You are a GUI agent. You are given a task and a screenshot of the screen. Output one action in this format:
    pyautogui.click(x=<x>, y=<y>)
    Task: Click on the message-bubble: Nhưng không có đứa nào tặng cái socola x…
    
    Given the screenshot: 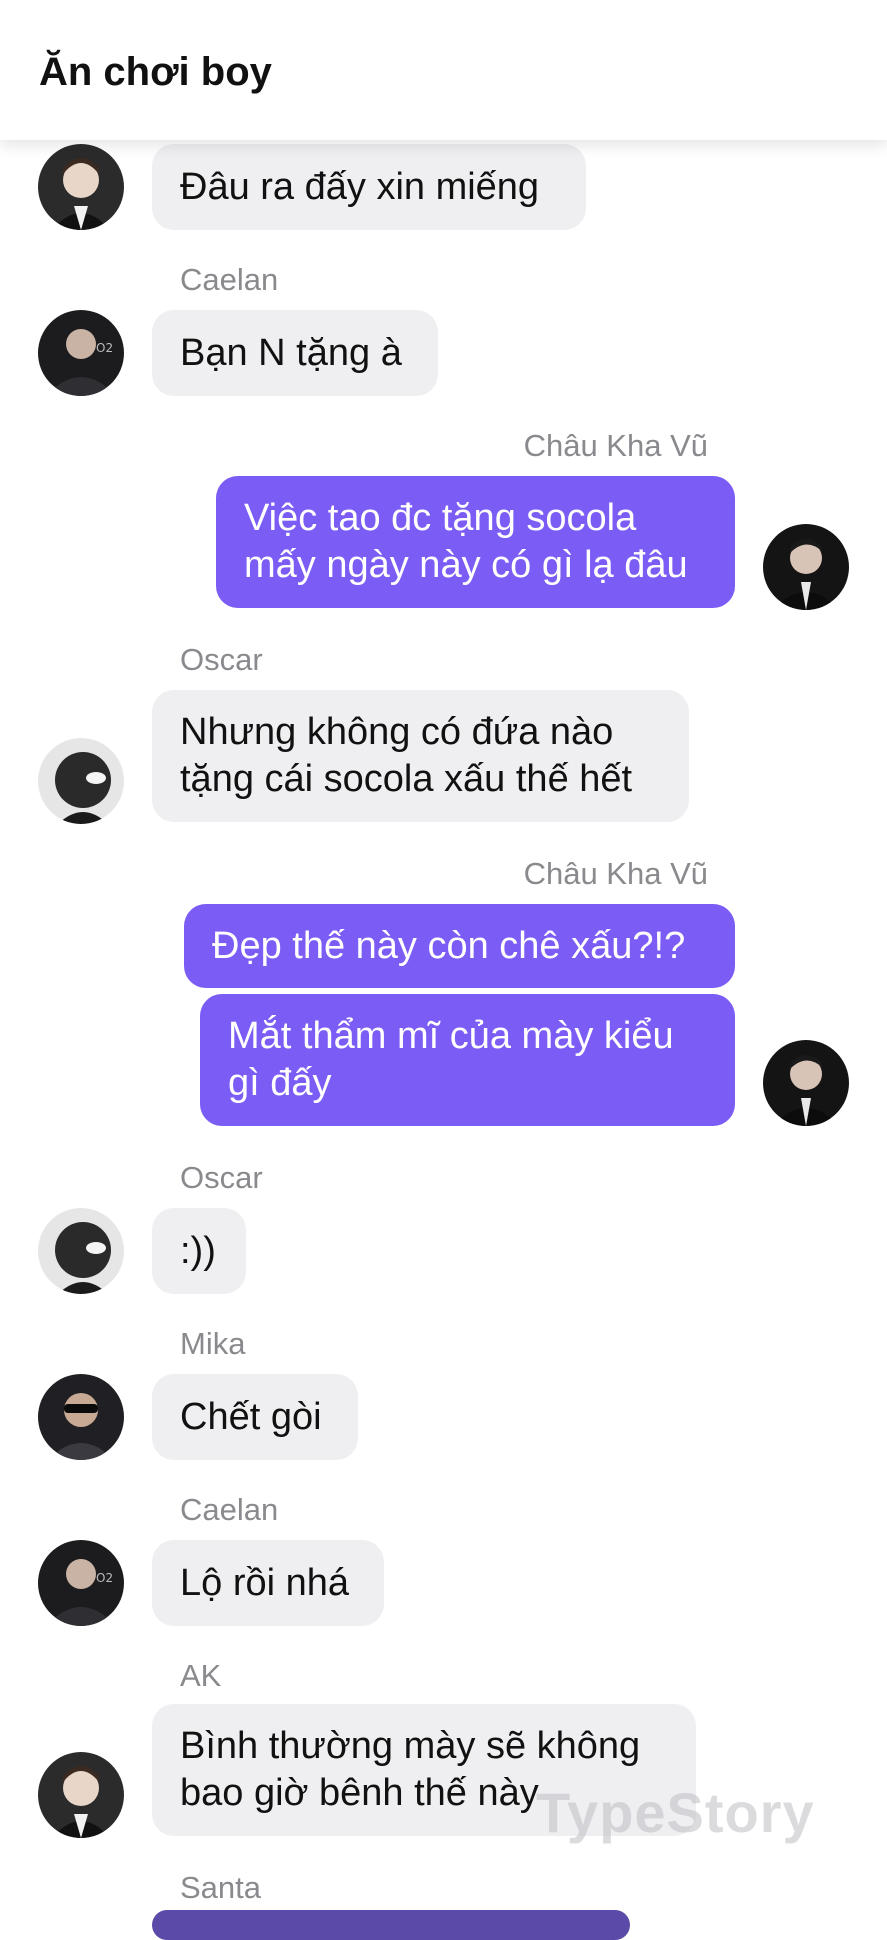 What is the action you would take?
    pyautogui.click(x=420, y=756)
    